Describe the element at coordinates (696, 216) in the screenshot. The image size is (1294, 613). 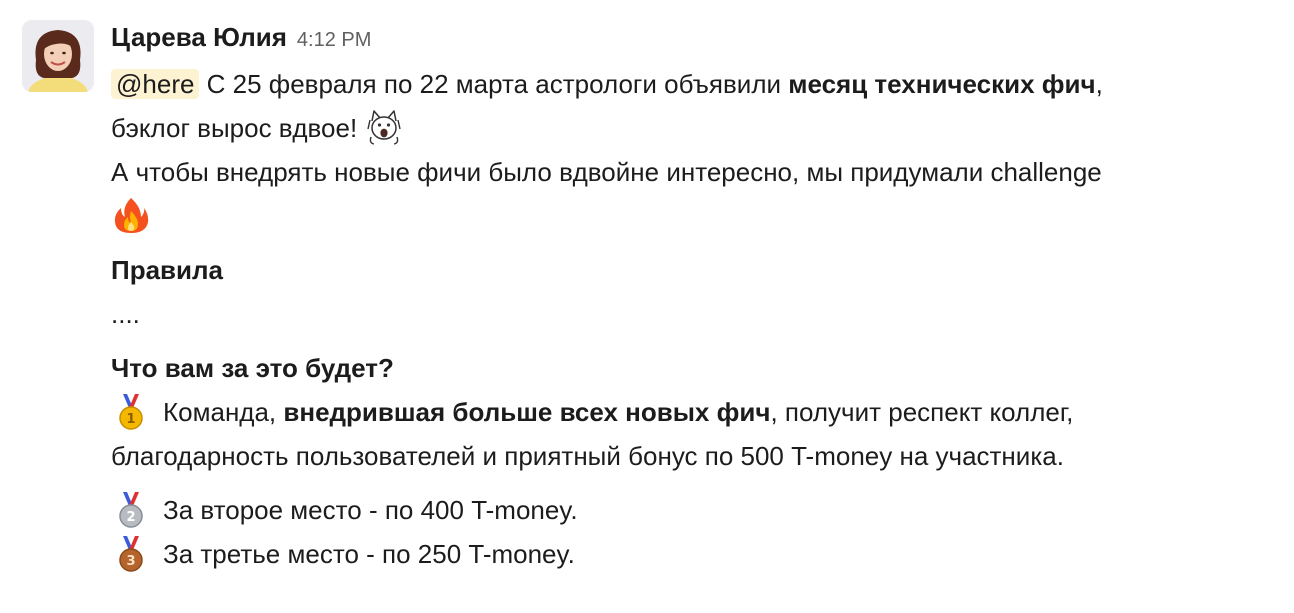
I see `fire-emoji-line` at that location.